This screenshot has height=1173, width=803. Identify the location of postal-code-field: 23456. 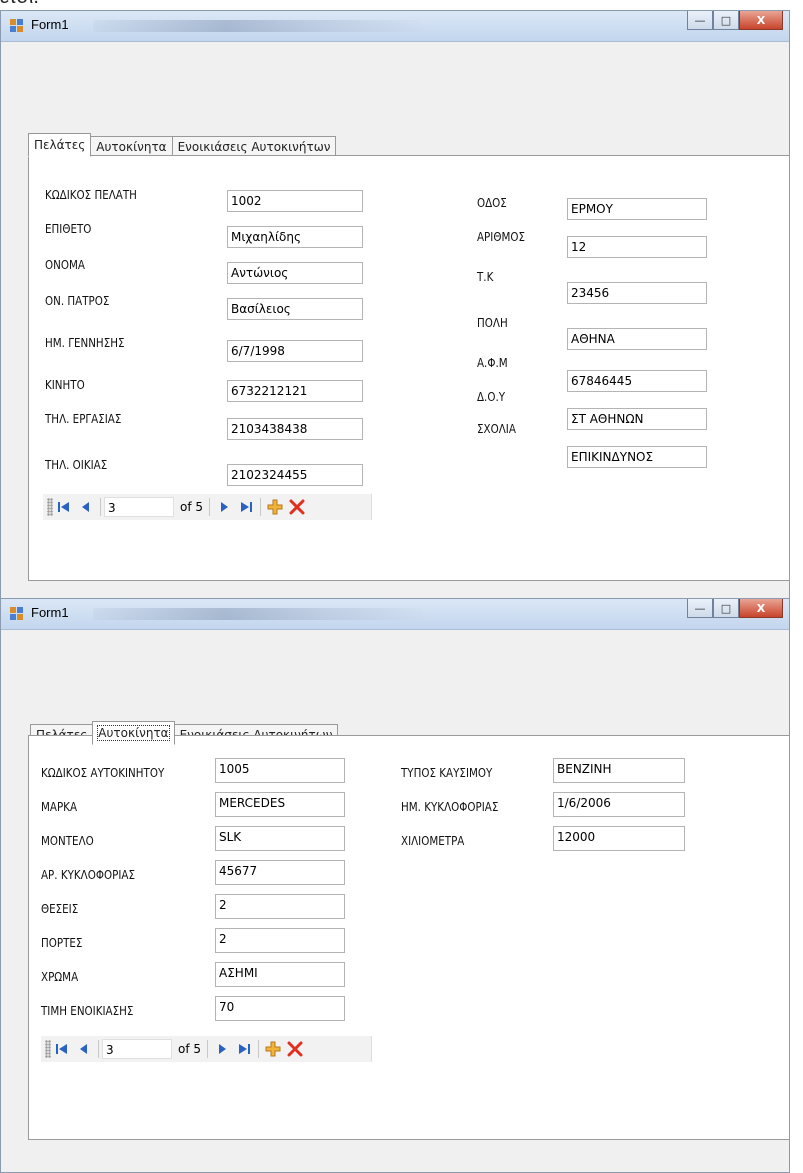
(637, 293).